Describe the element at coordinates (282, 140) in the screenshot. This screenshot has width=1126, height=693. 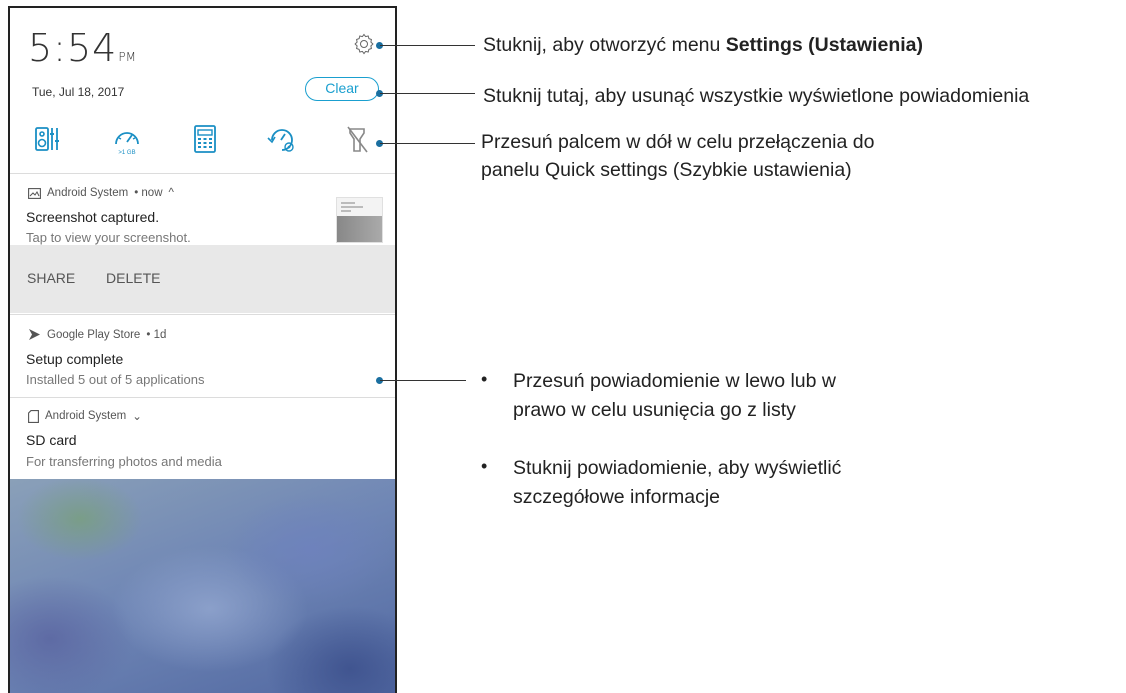
I see `boost-icon` at that location.